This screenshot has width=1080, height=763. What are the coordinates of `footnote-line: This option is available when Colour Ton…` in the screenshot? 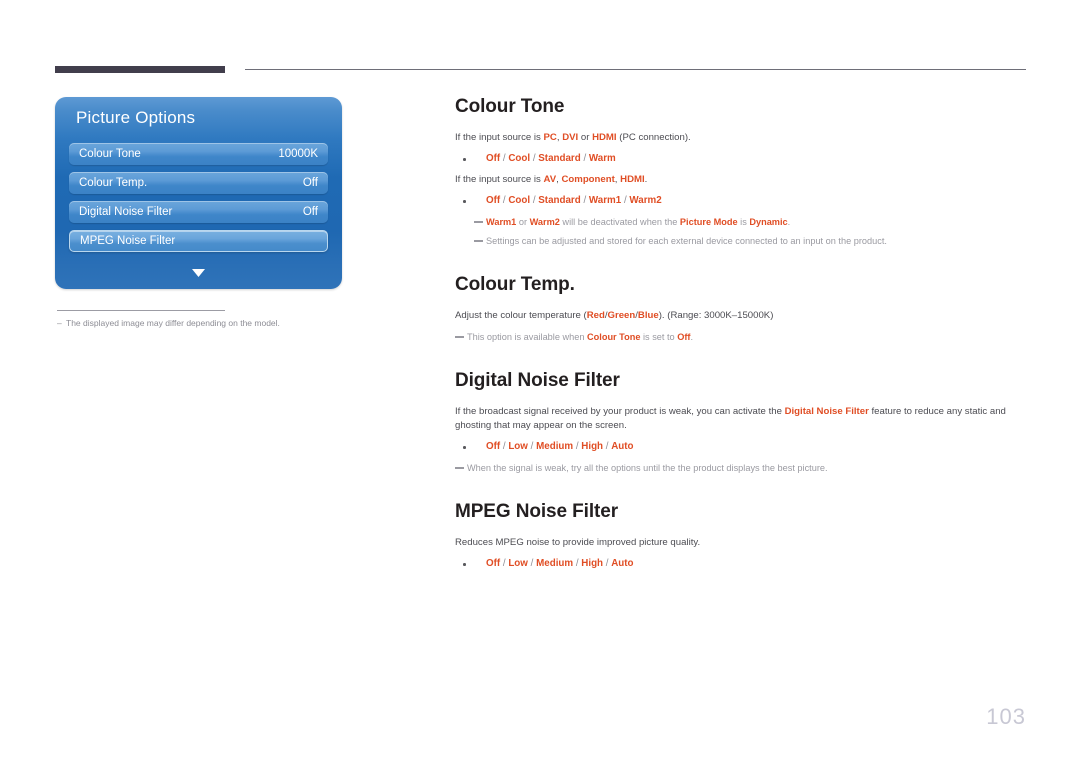 It's located at (741, 337).